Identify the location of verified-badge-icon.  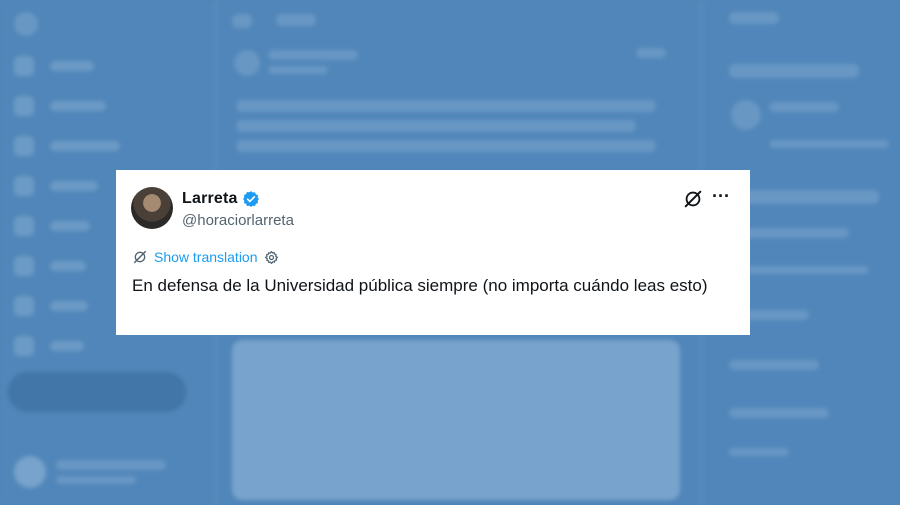
(251, 199).